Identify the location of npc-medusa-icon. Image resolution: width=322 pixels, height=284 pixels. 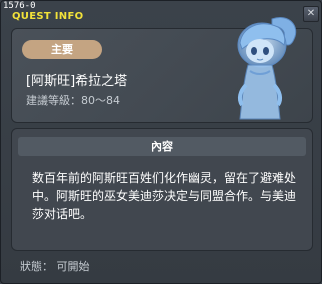
(267, 68).